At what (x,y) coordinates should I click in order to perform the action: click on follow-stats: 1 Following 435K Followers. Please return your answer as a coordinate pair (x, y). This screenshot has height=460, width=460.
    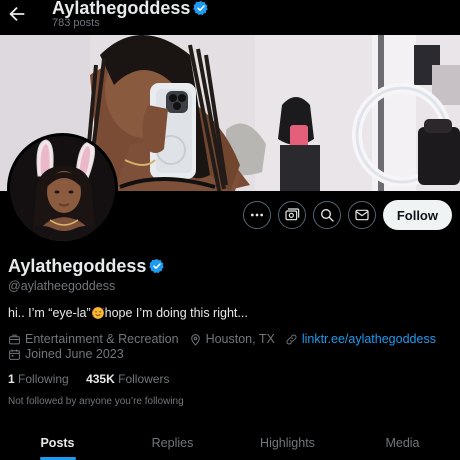
    Looking at the image, I should click on (95, 379).